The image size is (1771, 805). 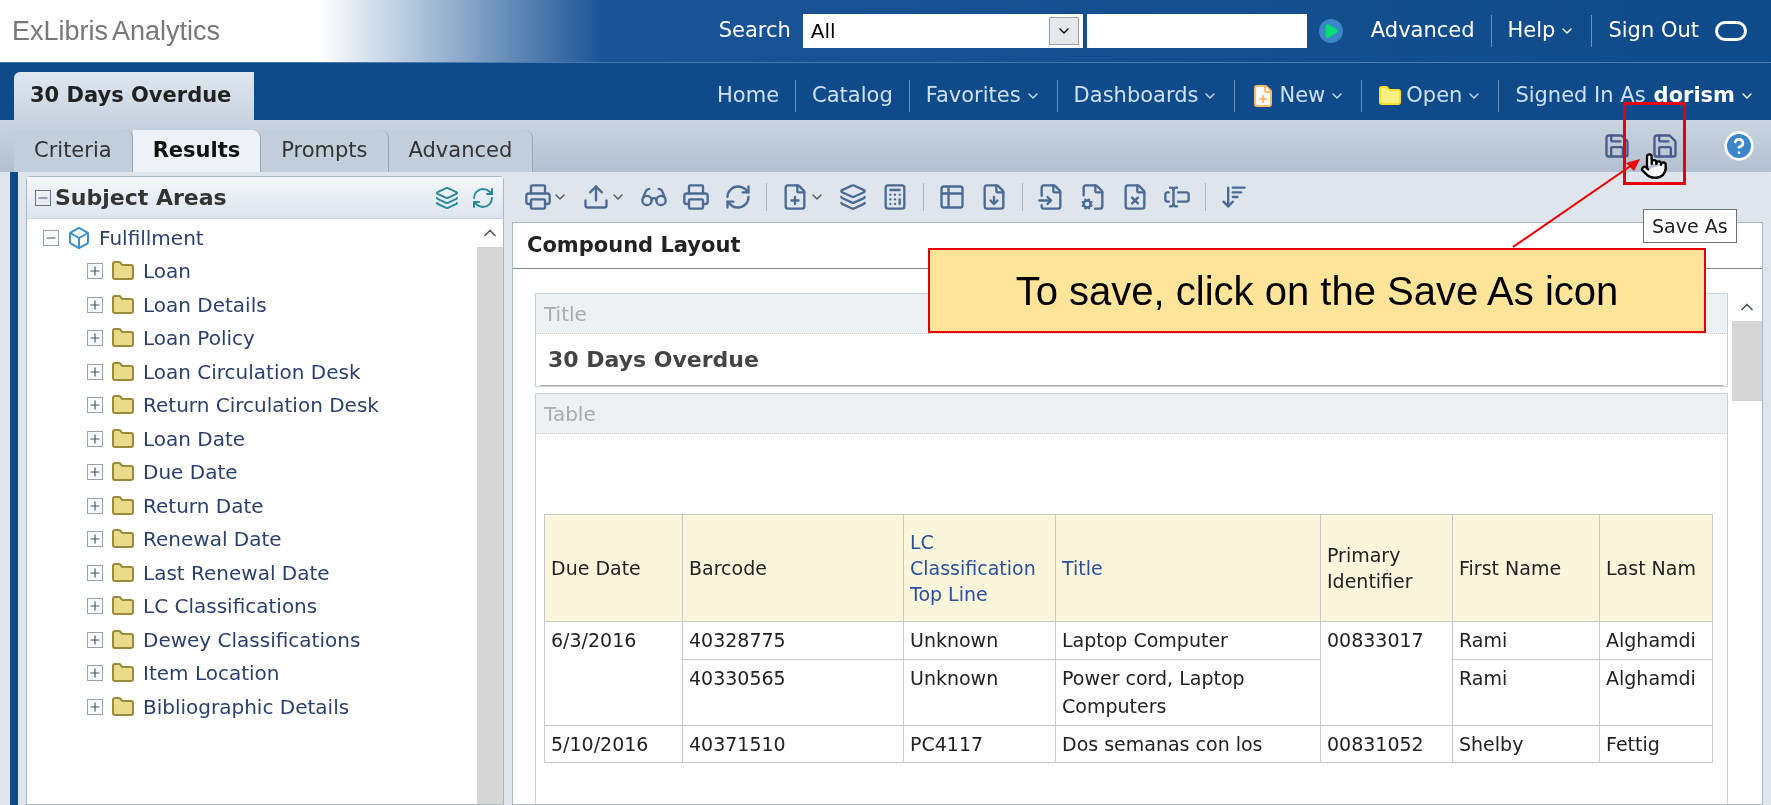 I want to click on table-cell: 5/10/2016, so click(x=613, y=744).